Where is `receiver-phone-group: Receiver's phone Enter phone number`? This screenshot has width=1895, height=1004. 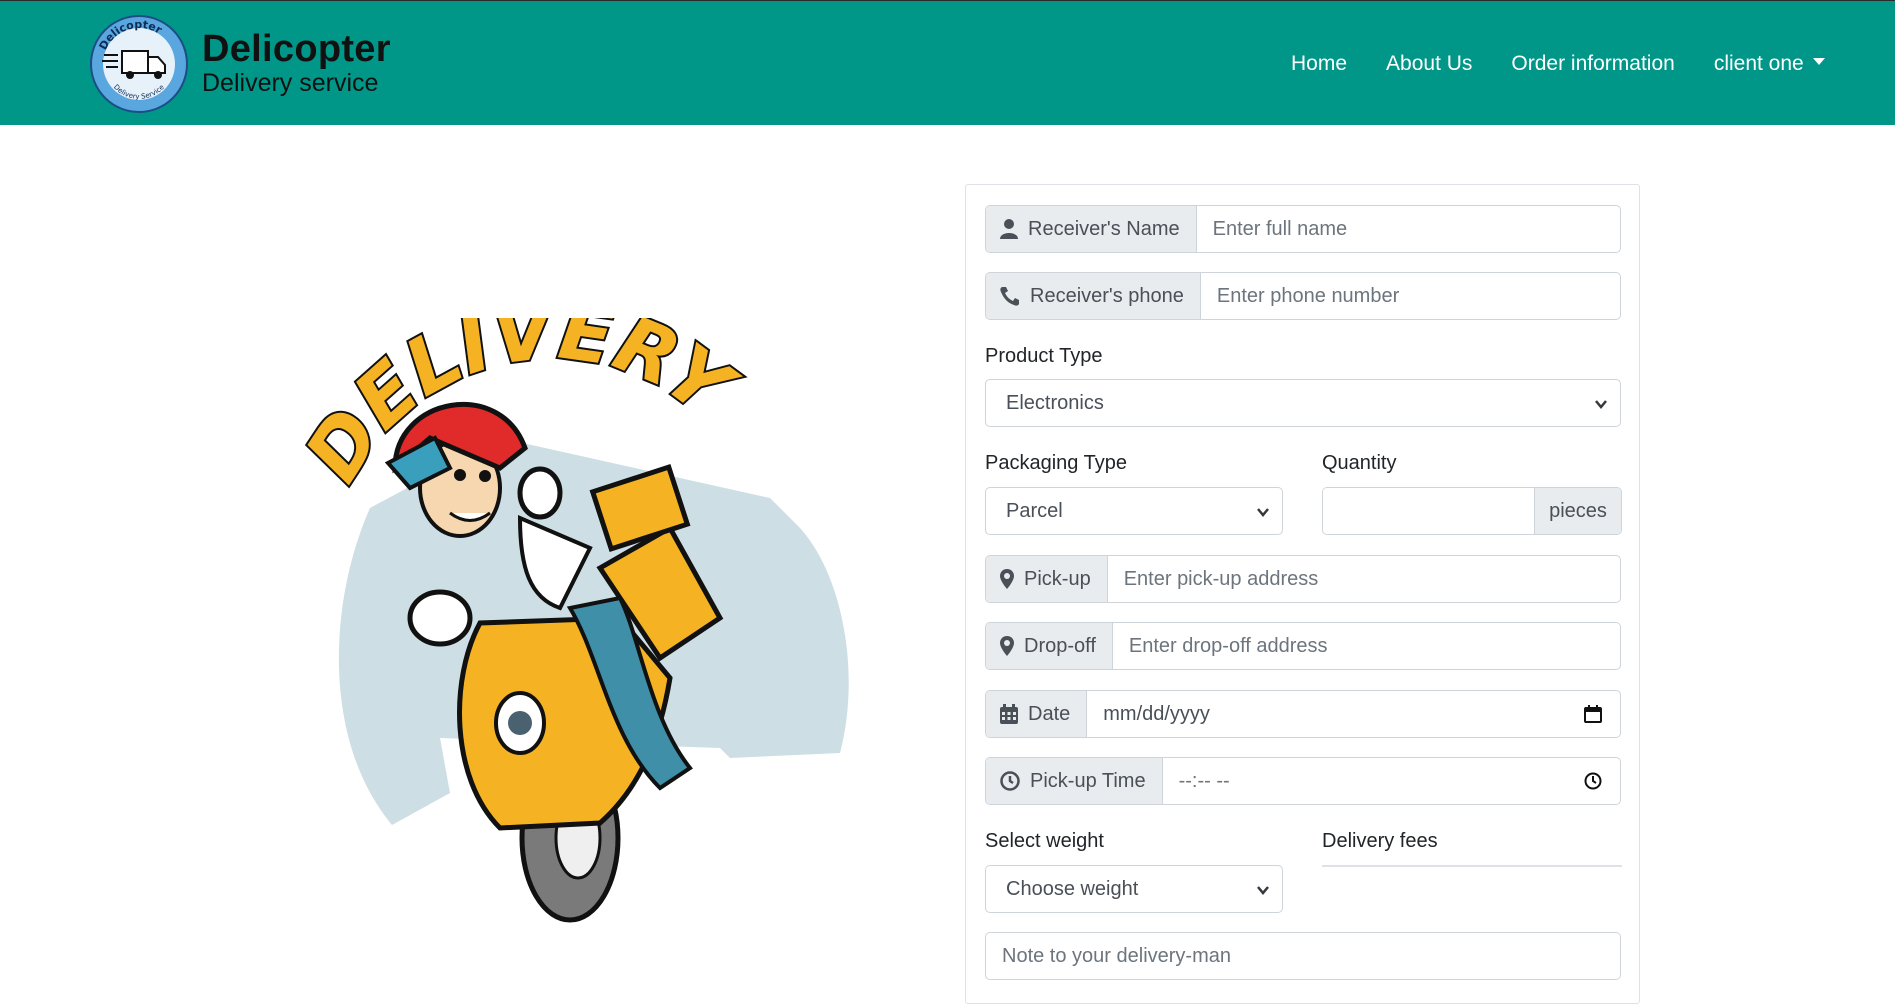
receiver-phone-group: Receiver's phone Enter phone number is located at coordinates (1303, 296).